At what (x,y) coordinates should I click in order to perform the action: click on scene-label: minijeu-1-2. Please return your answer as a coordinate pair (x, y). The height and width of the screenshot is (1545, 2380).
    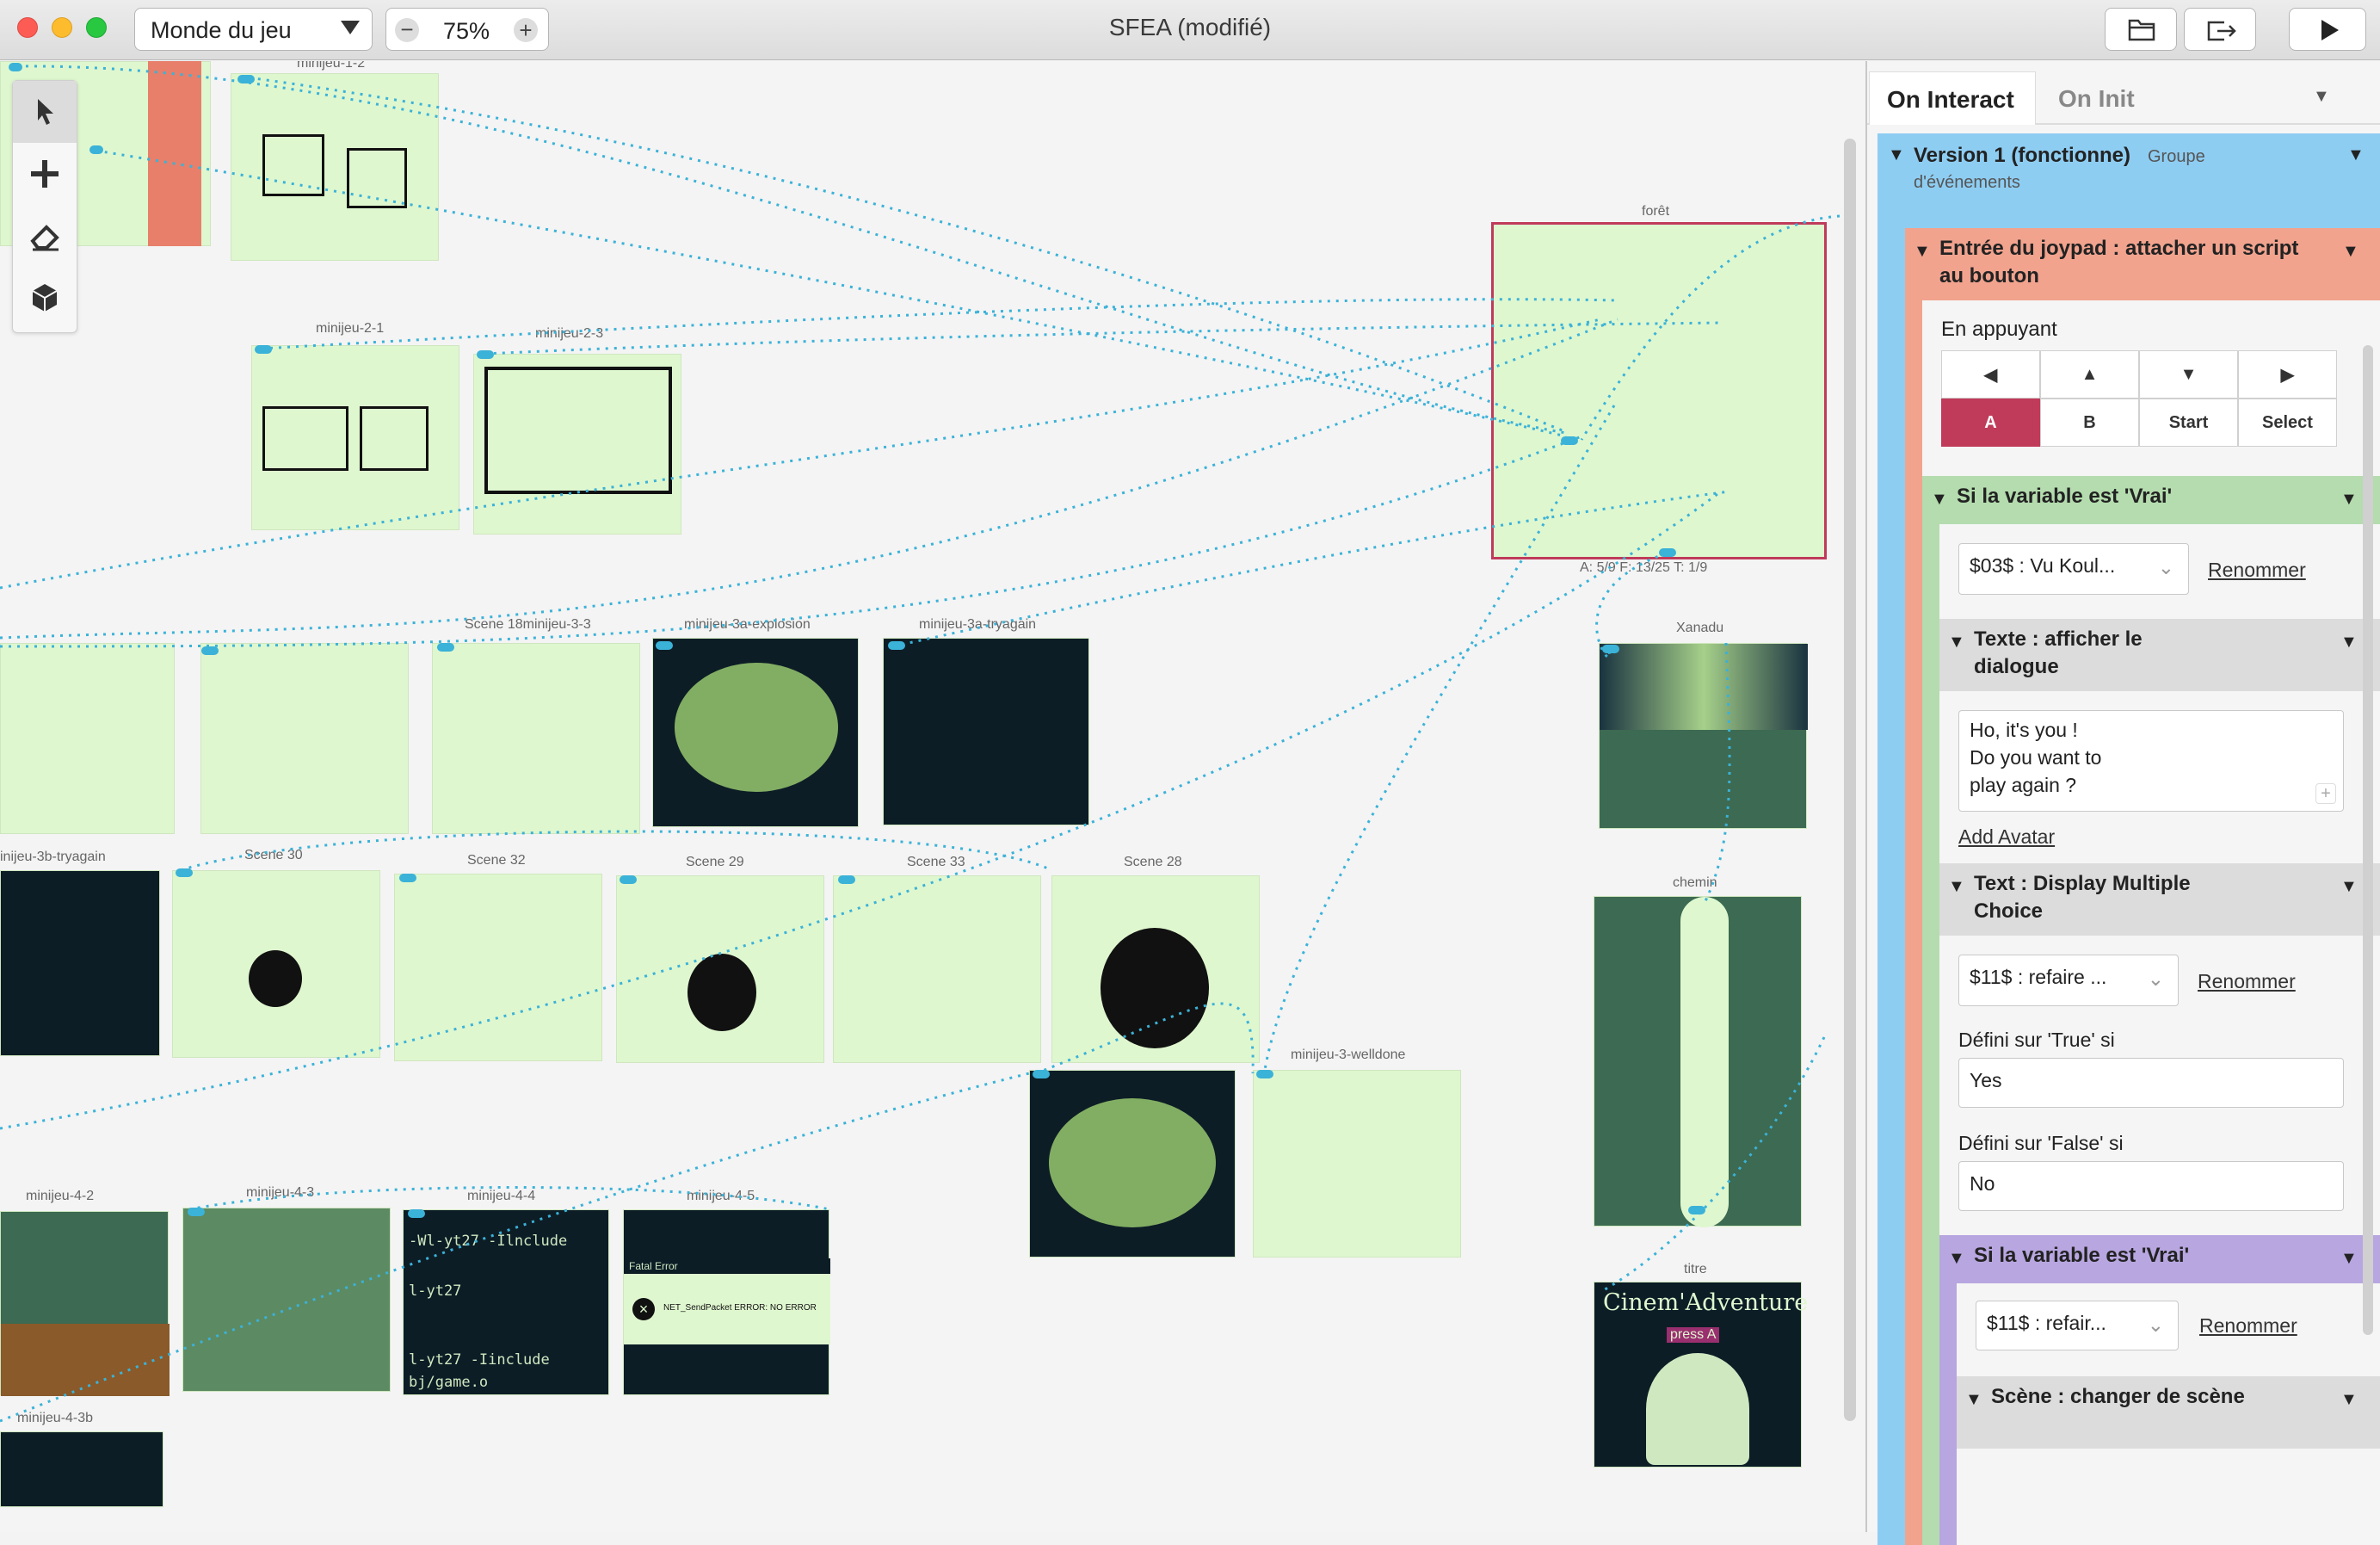
    Looking at the image, I should click on (331, 66).